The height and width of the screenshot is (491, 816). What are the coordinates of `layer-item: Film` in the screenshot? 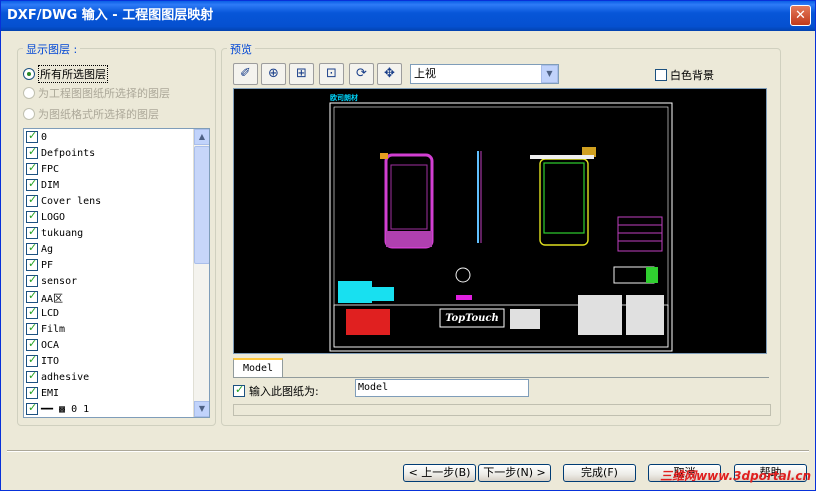 It's located at (116, 329).